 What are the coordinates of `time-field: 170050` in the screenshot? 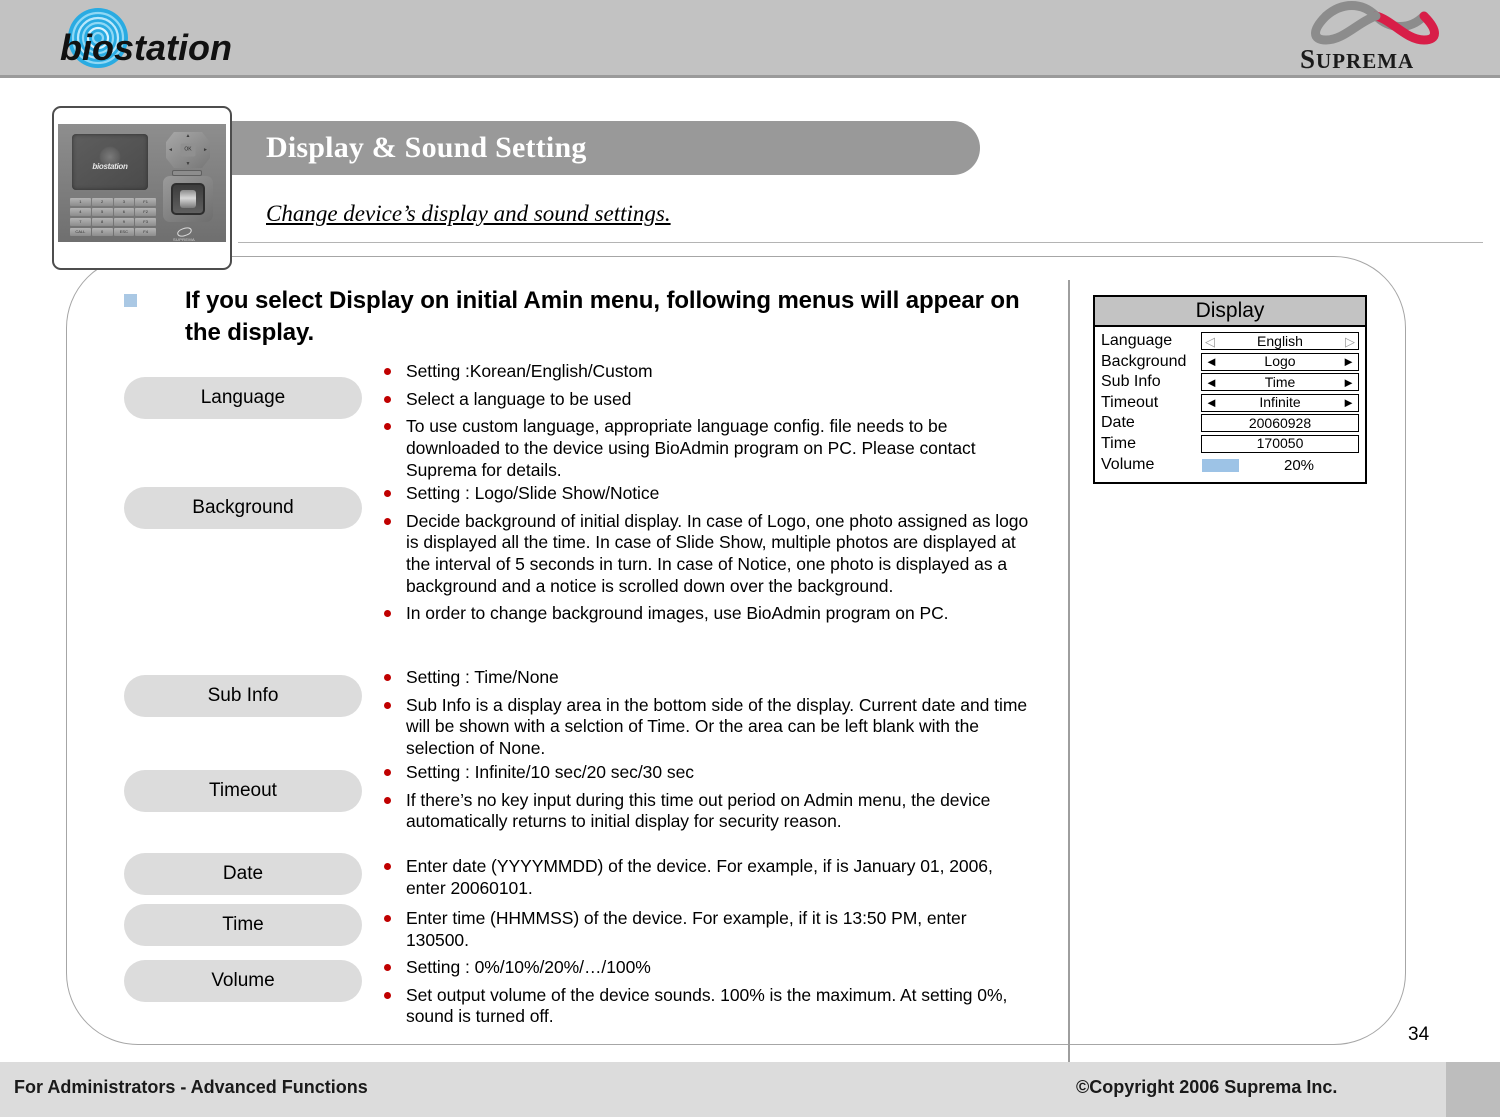 It's located at (1280, 443).